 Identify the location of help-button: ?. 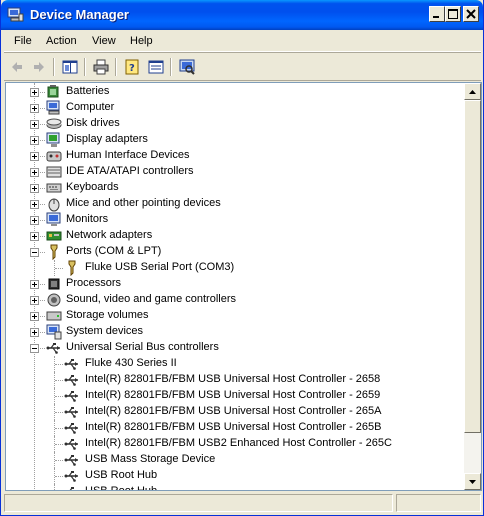
(132, 67).